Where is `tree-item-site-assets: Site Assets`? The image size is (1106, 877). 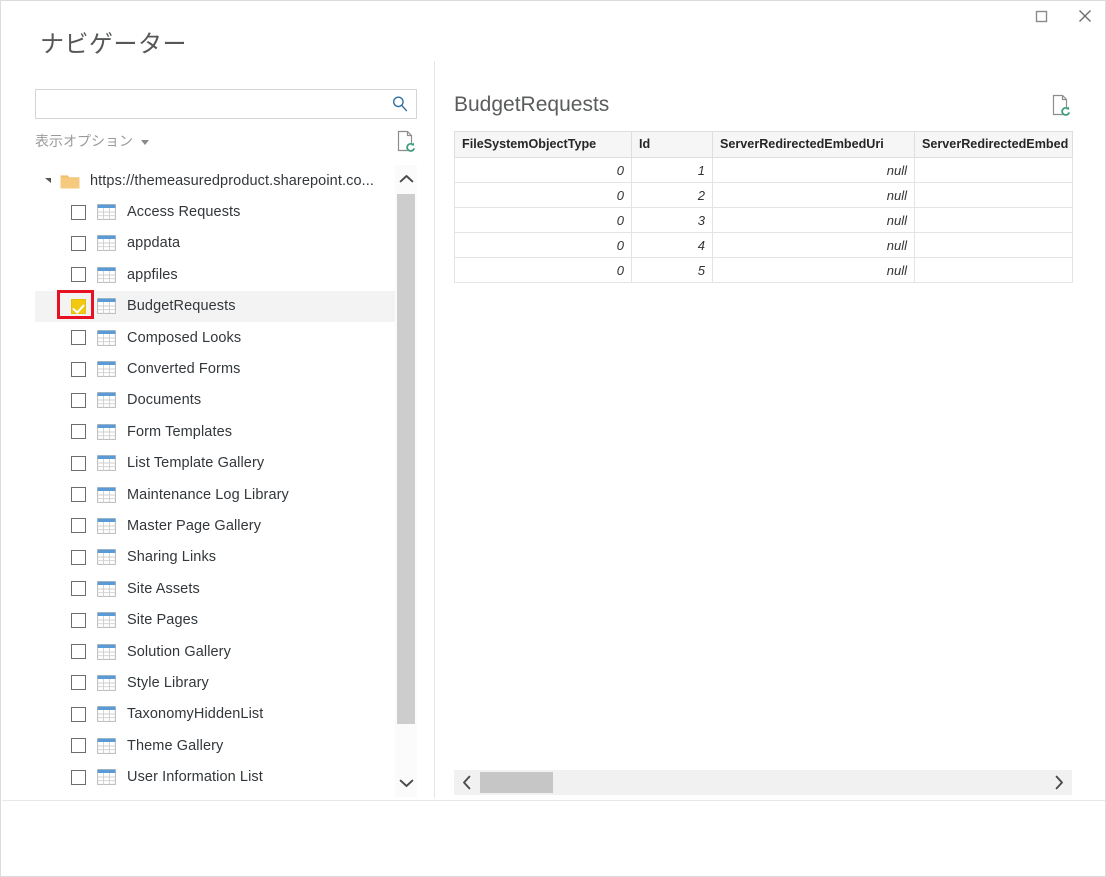
tree-item-site-assets: Site Assets is located at coordinates (215, 588).